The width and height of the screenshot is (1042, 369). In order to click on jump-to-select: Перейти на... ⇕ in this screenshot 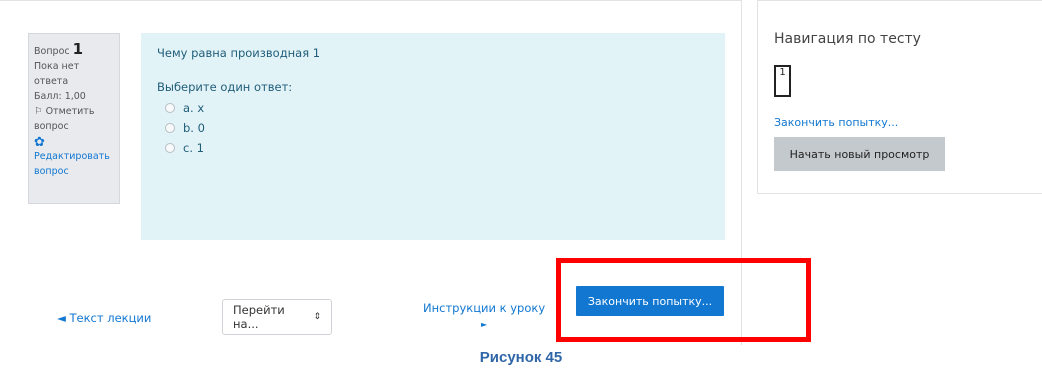, I will do `click(277, 317)`.